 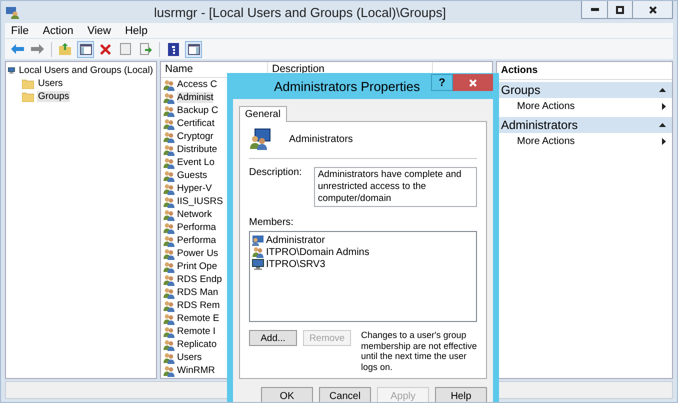 I want to click on export-button, so click(x=145, y=49).